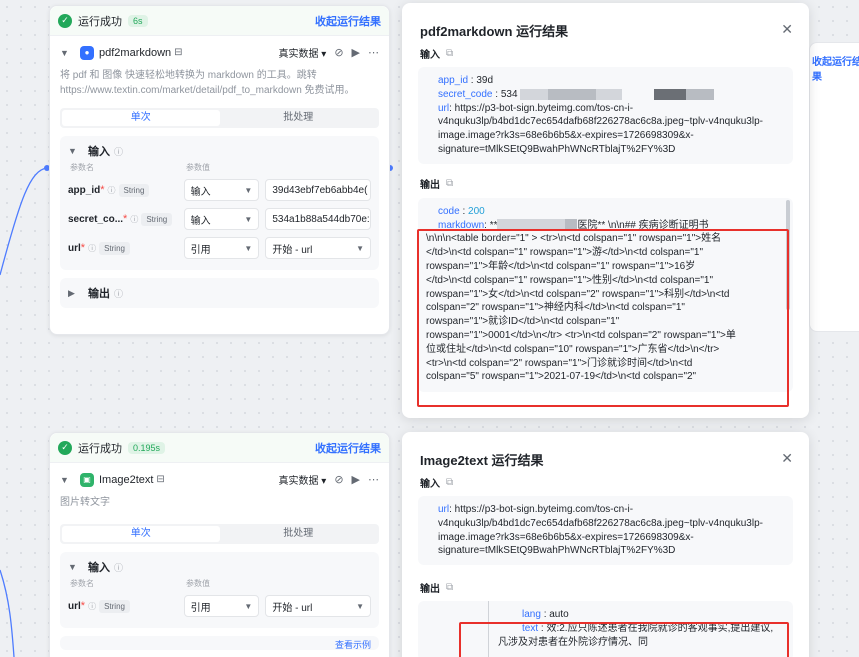 The width and height of the screenshot is (859, 657). I want to click on output-section-header: ▶ 输出 ⓘ, so click(219, 293).